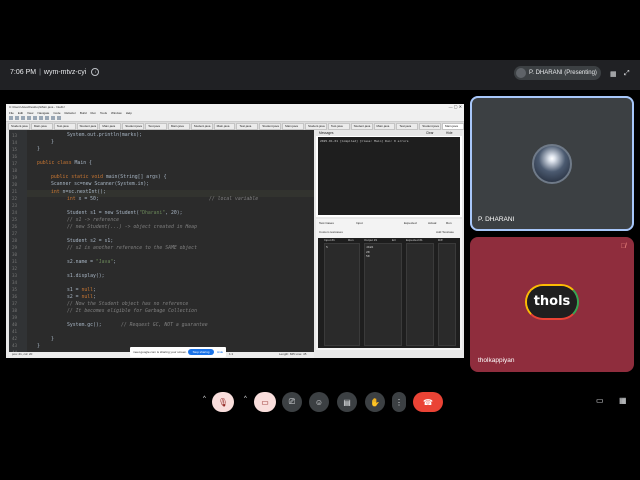 The width and height of the screenshot is (640, 480). I want to click on input-column: 5, so click(342, 294).